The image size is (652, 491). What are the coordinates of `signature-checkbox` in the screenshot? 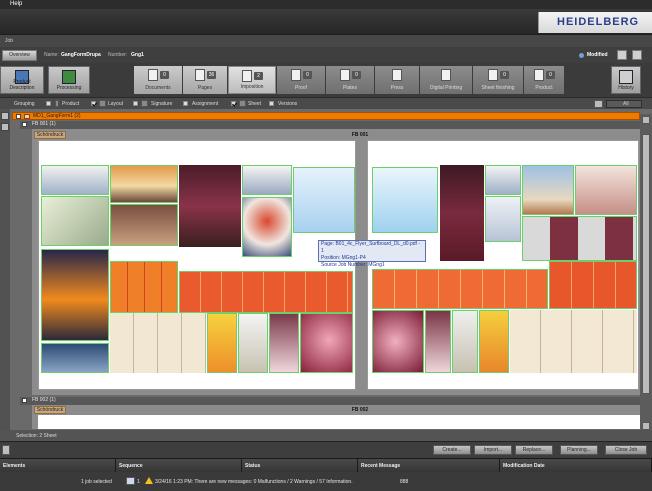 It's located at (135, 103).